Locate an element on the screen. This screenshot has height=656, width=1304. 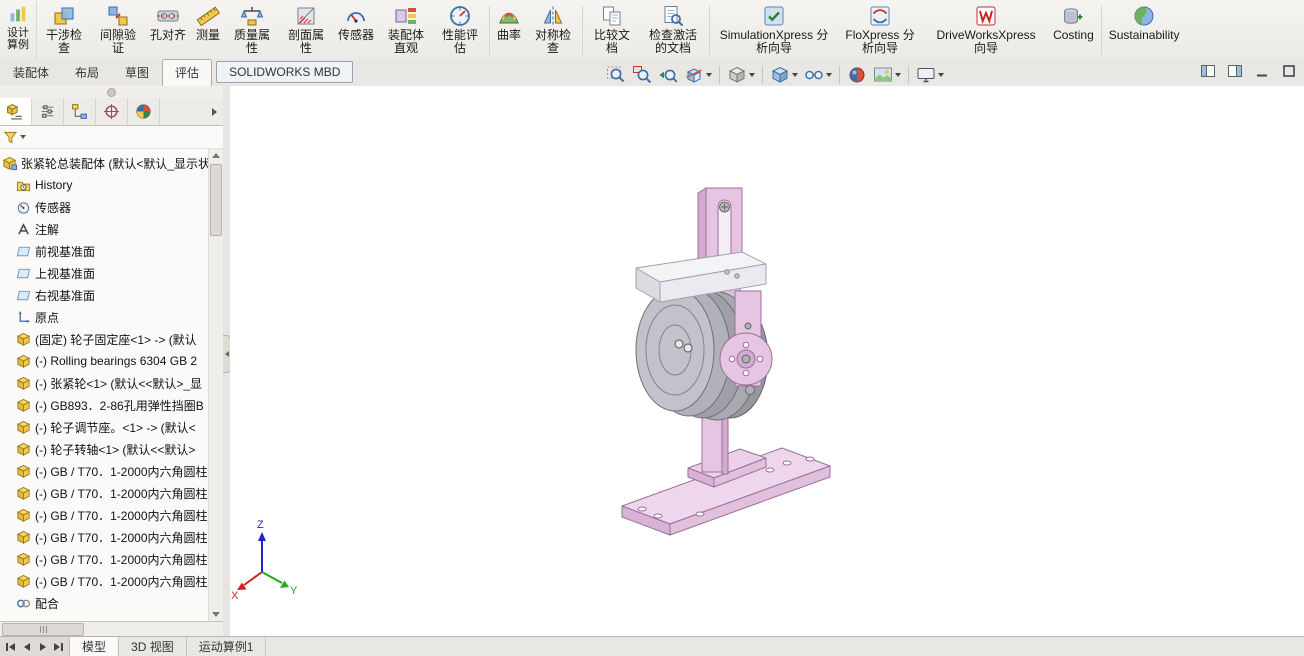
panel-overflow-button is located at coordinates (214, 111).